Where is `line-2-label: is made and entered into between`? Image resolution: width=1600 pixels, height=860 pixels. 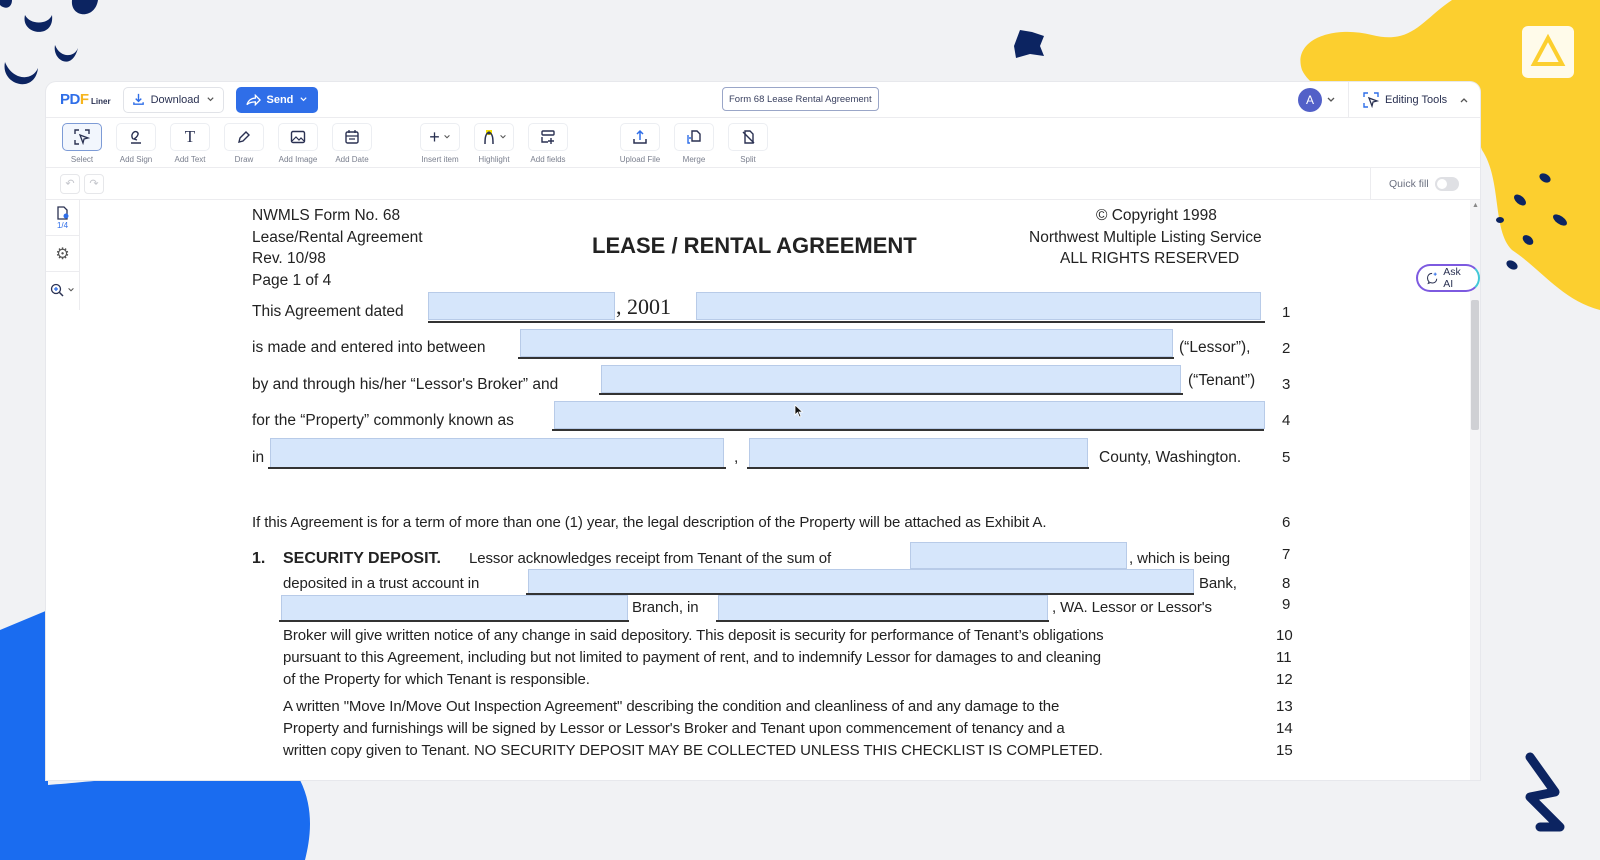
line-2-label: is made and entered into between is located at coordinates (369, 347).